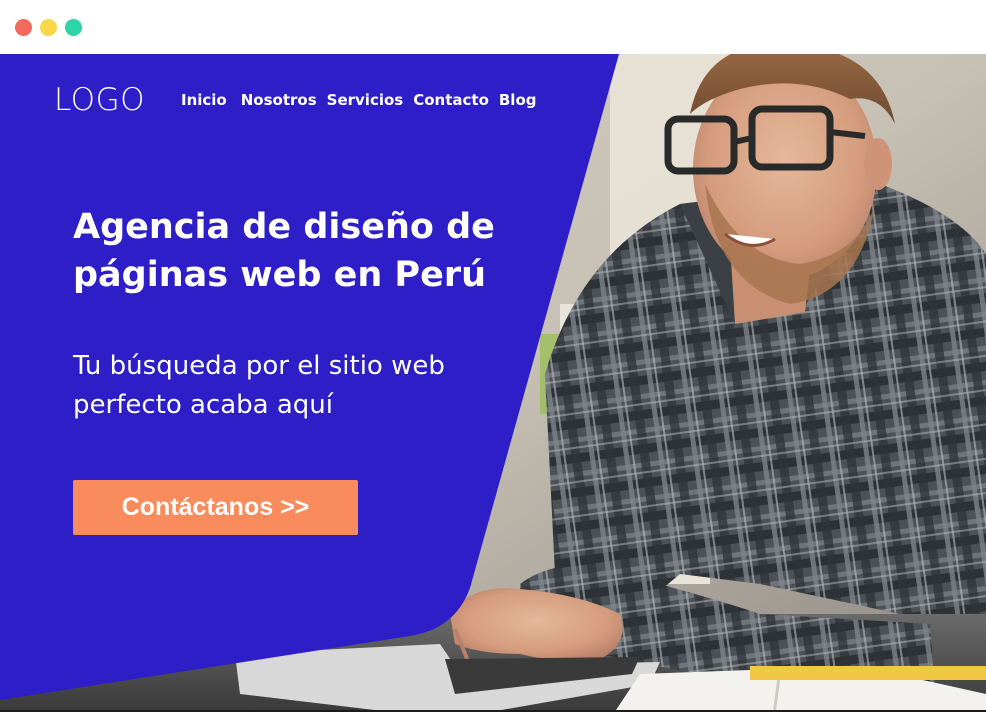 The height and width of the screenshot is (714, 986). What do you see at coordinates (215, 507) in the screenshot?
I see `contact-cta-button: Contáctanos >>` at bounding box center [215, 507].